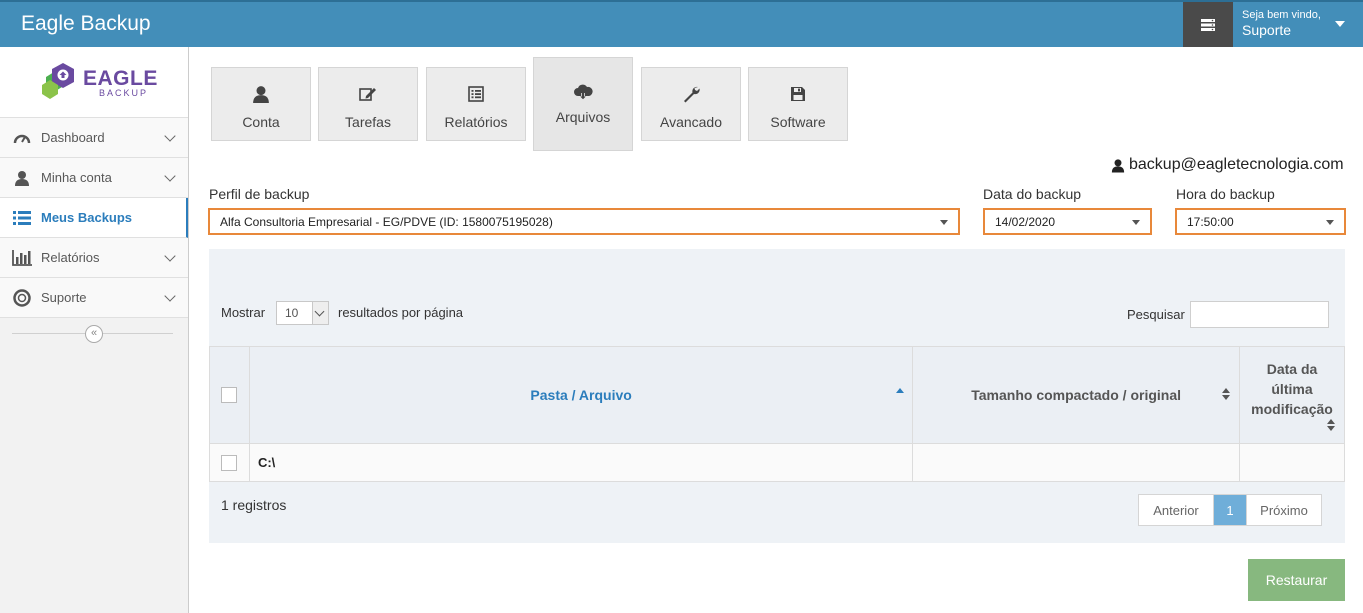  I want to click on tab-relatorios: Relatórios, so click(476, 104).